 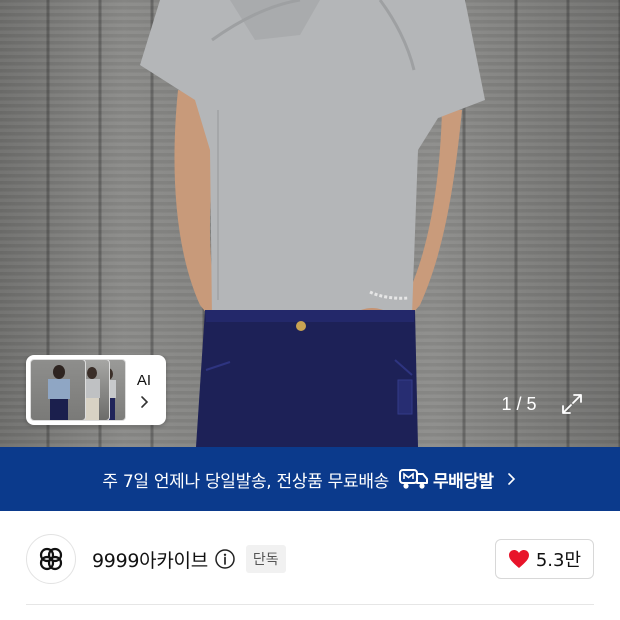 I want to click on banner-text: 주 7일 언제나 당일발송, 전상품 무료배송, so click(x=246, y=481).